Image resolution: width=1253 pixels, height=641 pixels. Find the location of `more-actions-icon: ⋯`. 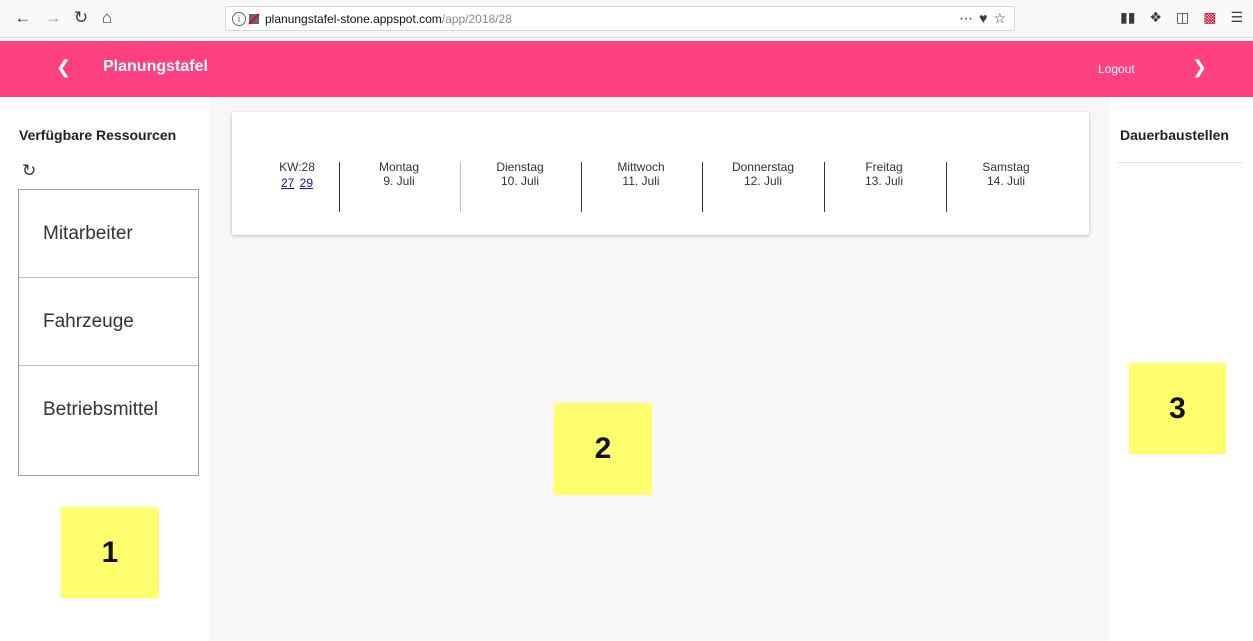

more-actions-icon: ⋯ is located at coordinates (966, 18).